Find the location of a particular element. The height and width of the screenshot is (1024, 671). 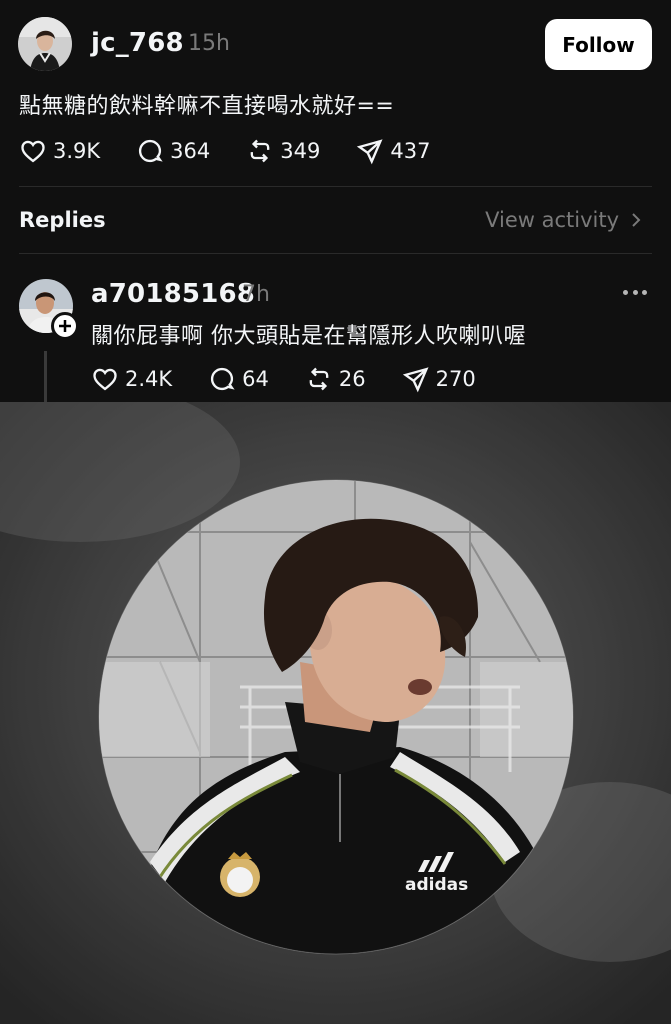

view-activity-label: View activity is located at coordinates (552, 220).